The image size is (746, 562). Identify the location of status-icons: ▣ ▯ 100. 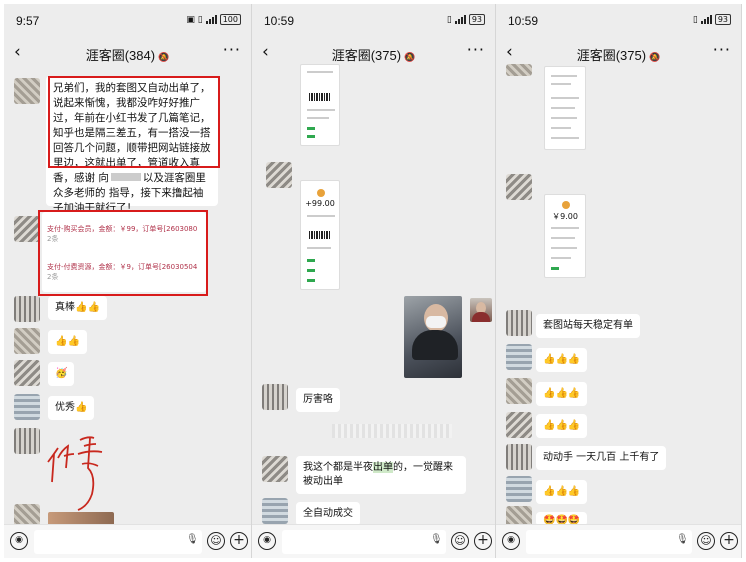
(213, 19).